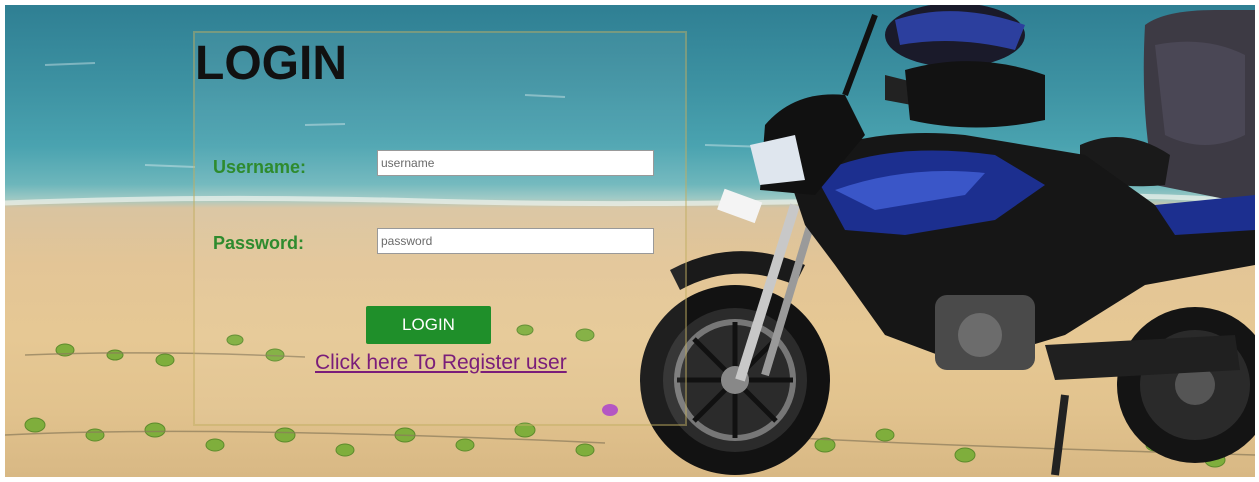 The image size is (1259, 482). What do you see at coordinates (428, 325) in the screenshot?
I see `login-button: LOGIN` at bounding box center [428, 325].